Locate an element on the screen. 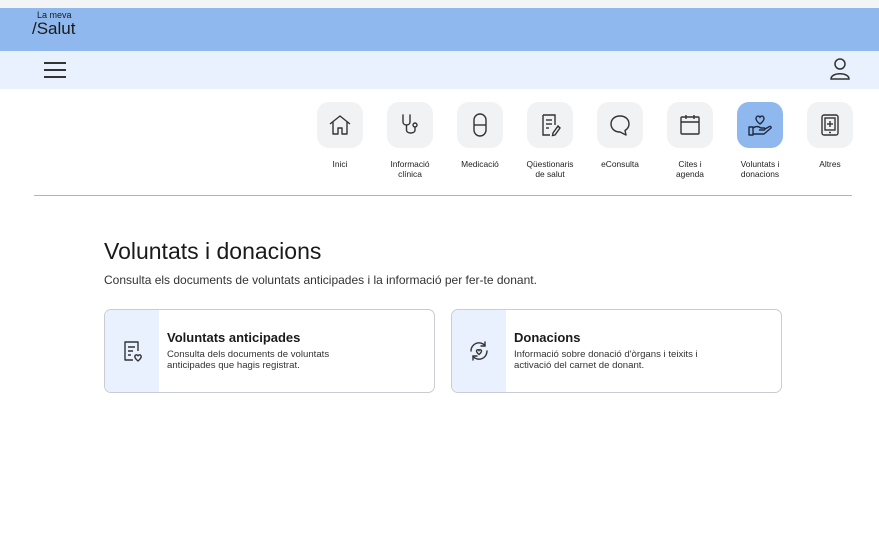 The height and width of the screenshot is (539, 879). user-profile-icon is located at coordinates (840, 69).